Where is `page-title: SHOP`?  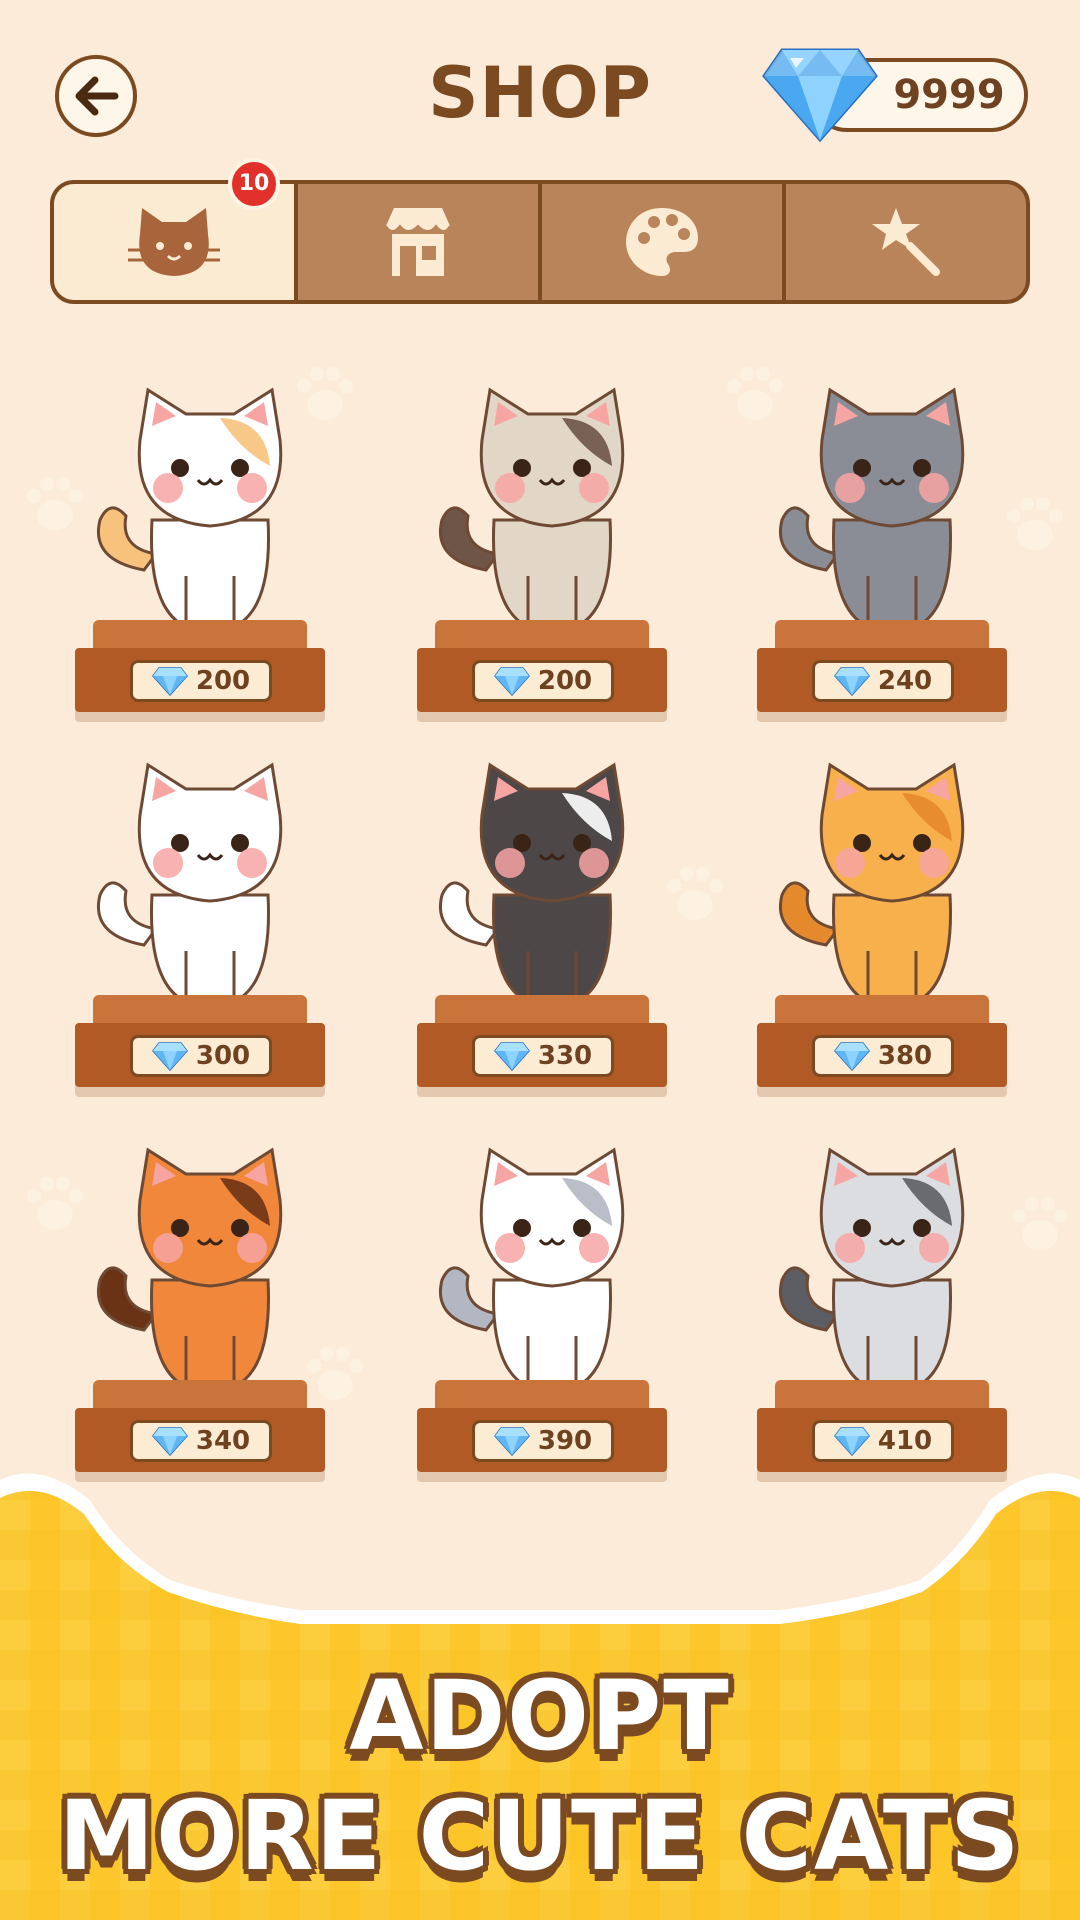
page-title: SHOP is located at coordinates (540, 93).